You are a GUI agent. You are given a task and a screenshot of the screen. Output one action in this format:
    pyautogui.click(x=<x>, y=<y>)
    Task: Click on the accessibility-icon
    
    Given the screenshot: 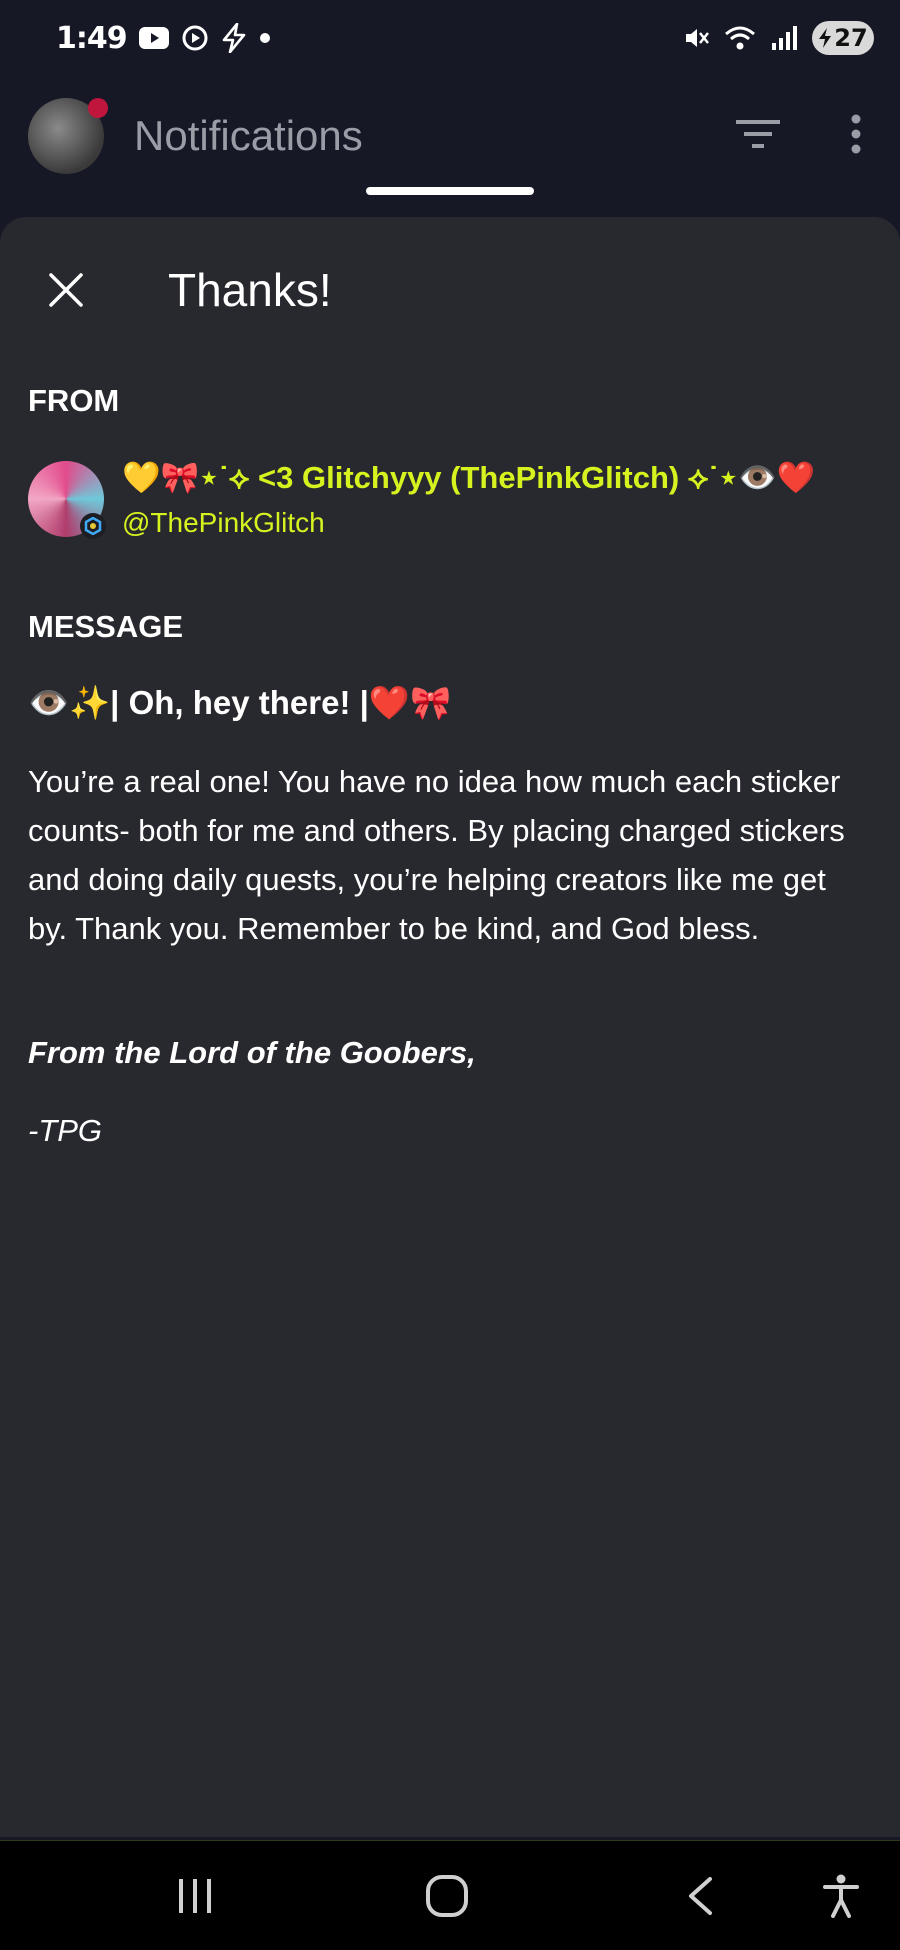 What is the action you would take?
    pyautogui.click(x=841, y=1896)
    